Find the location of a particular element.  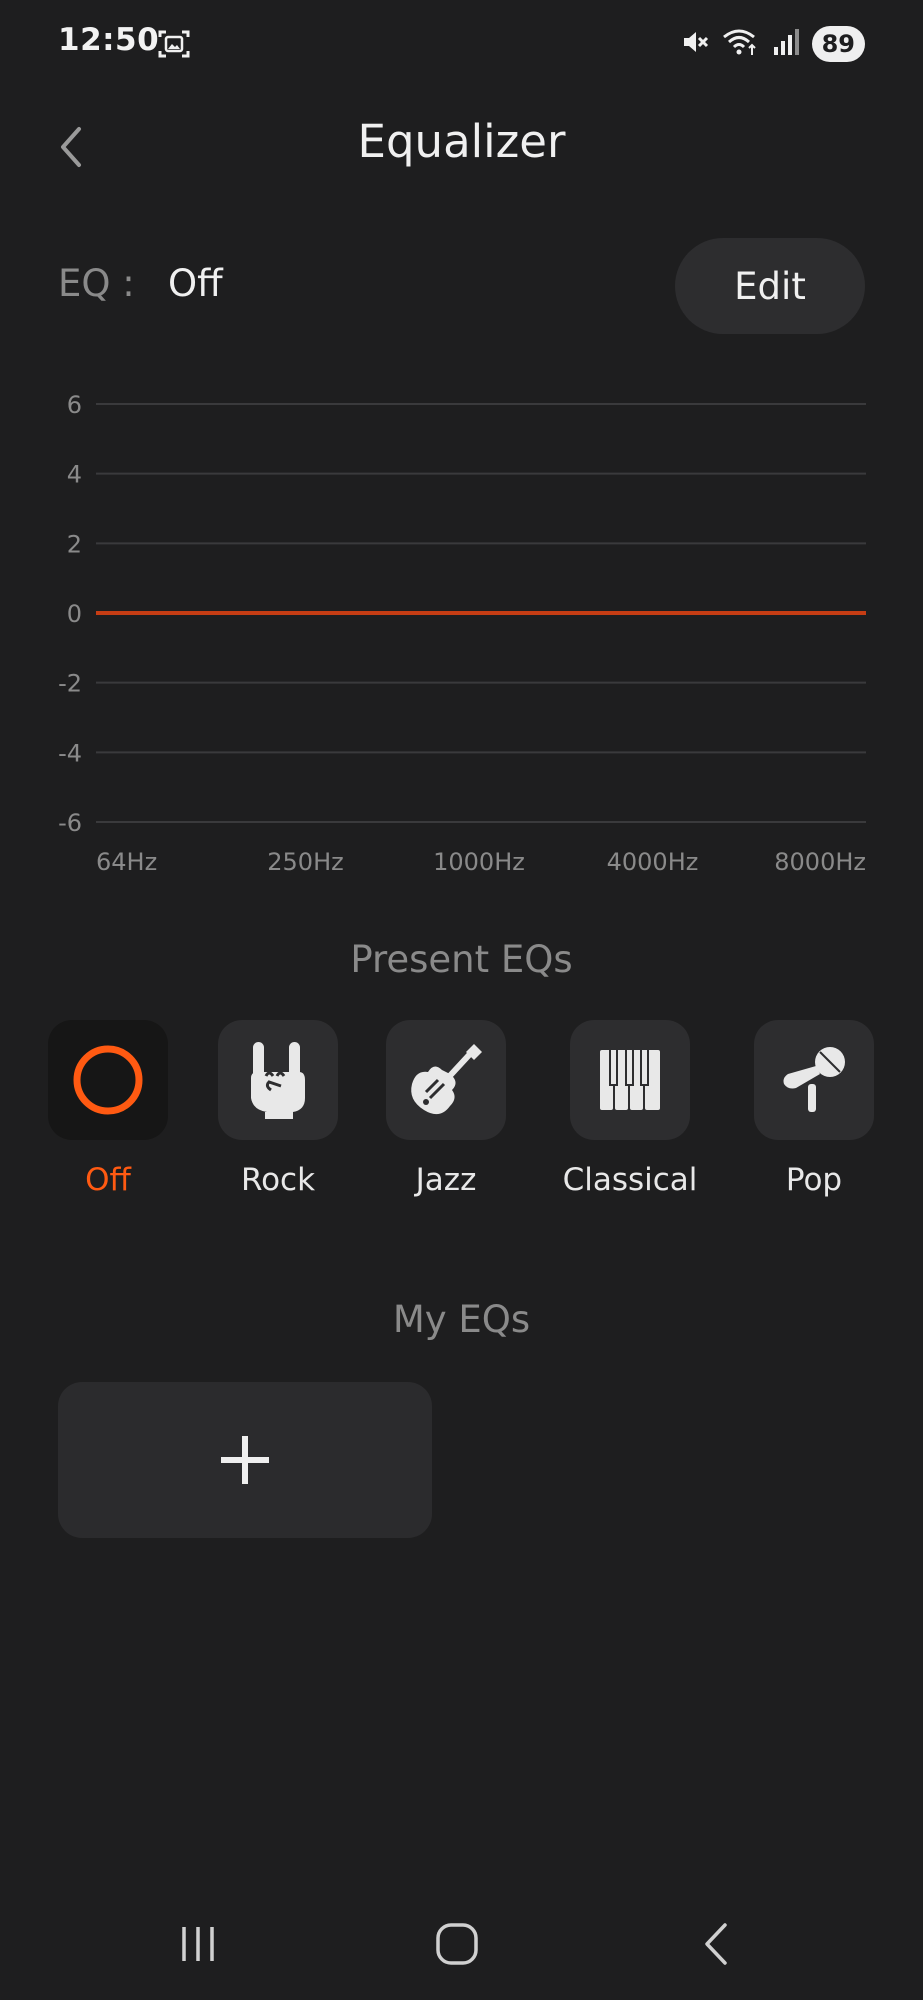

piano-icon is located at coordinates (630, 1080).